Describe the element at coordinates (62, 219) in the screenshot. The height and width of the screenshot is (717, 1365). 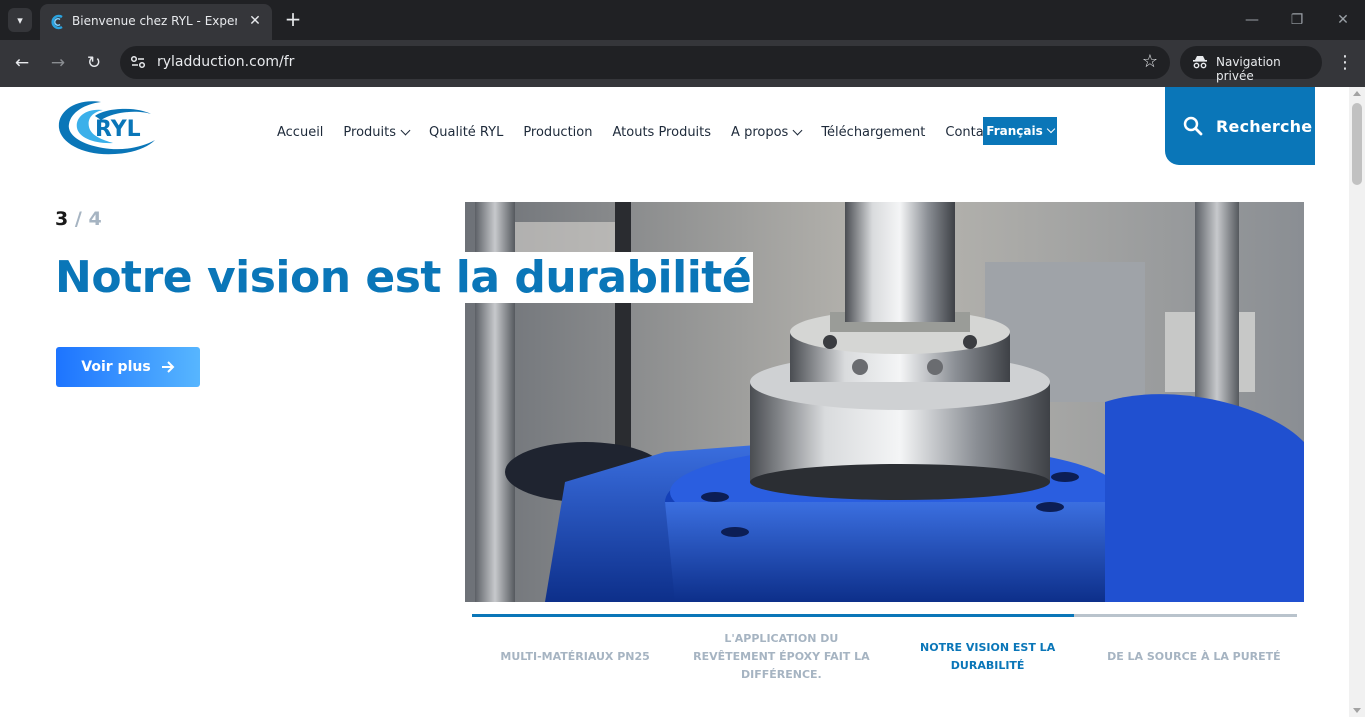
I see `slide-counter-current: 3` at that location.